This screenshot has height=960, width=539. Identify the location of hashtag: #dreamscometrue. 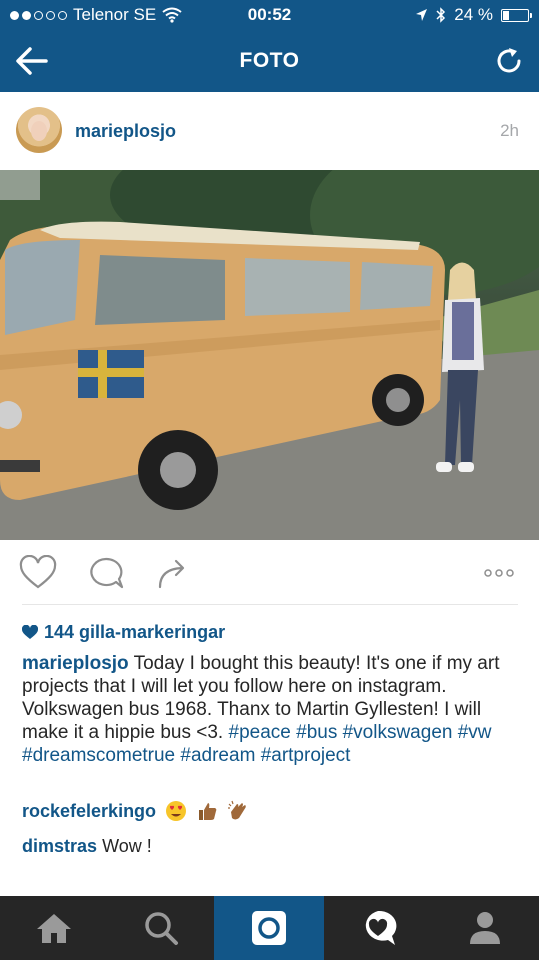
(98, 755).